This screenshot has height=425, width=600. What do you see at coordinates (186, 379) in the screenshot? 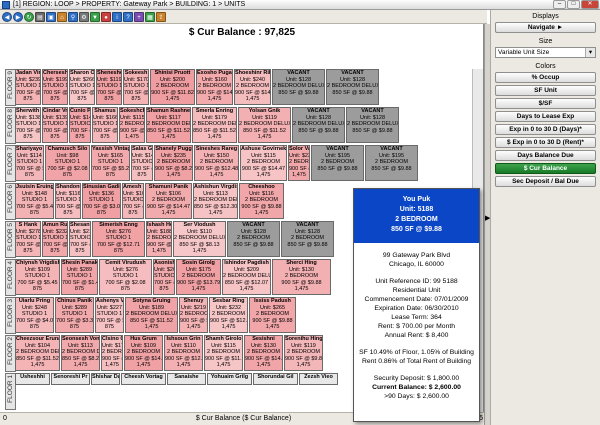
I see `unit-cell: Sanaishe` at bounding box center [186, 379].